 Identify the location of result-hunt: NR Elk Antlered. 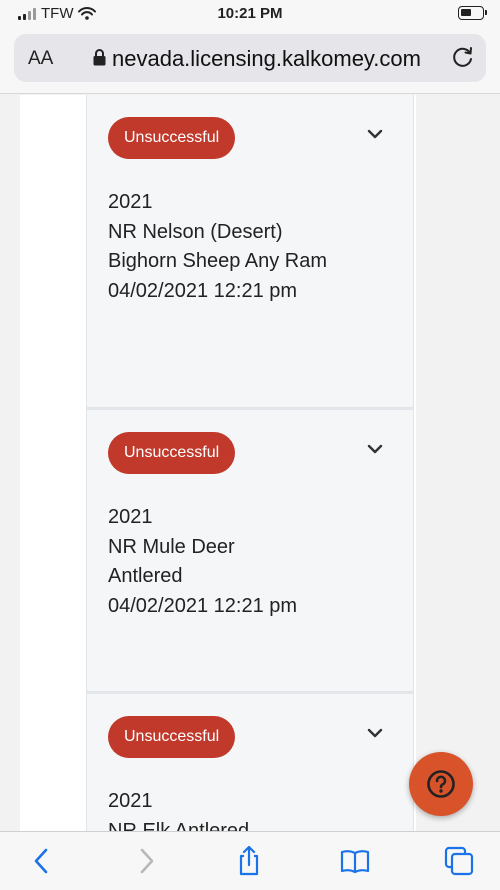
(179, 825).